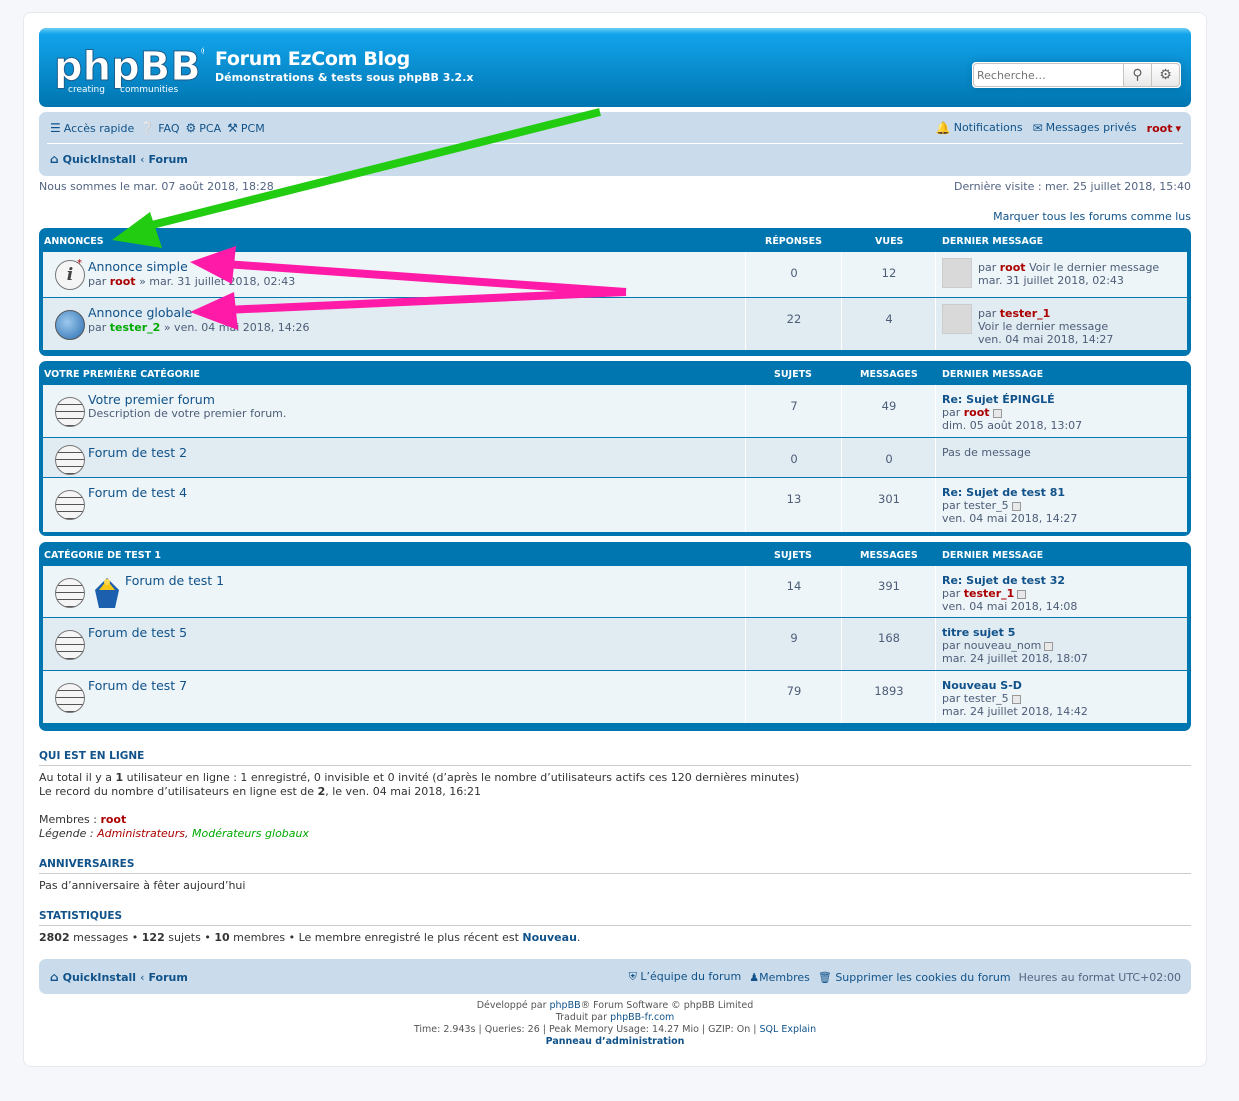  What do you see at coordinates (149, 90) in the screenshot?
I see `svg-text: communities` at bounding box center [149, 90].